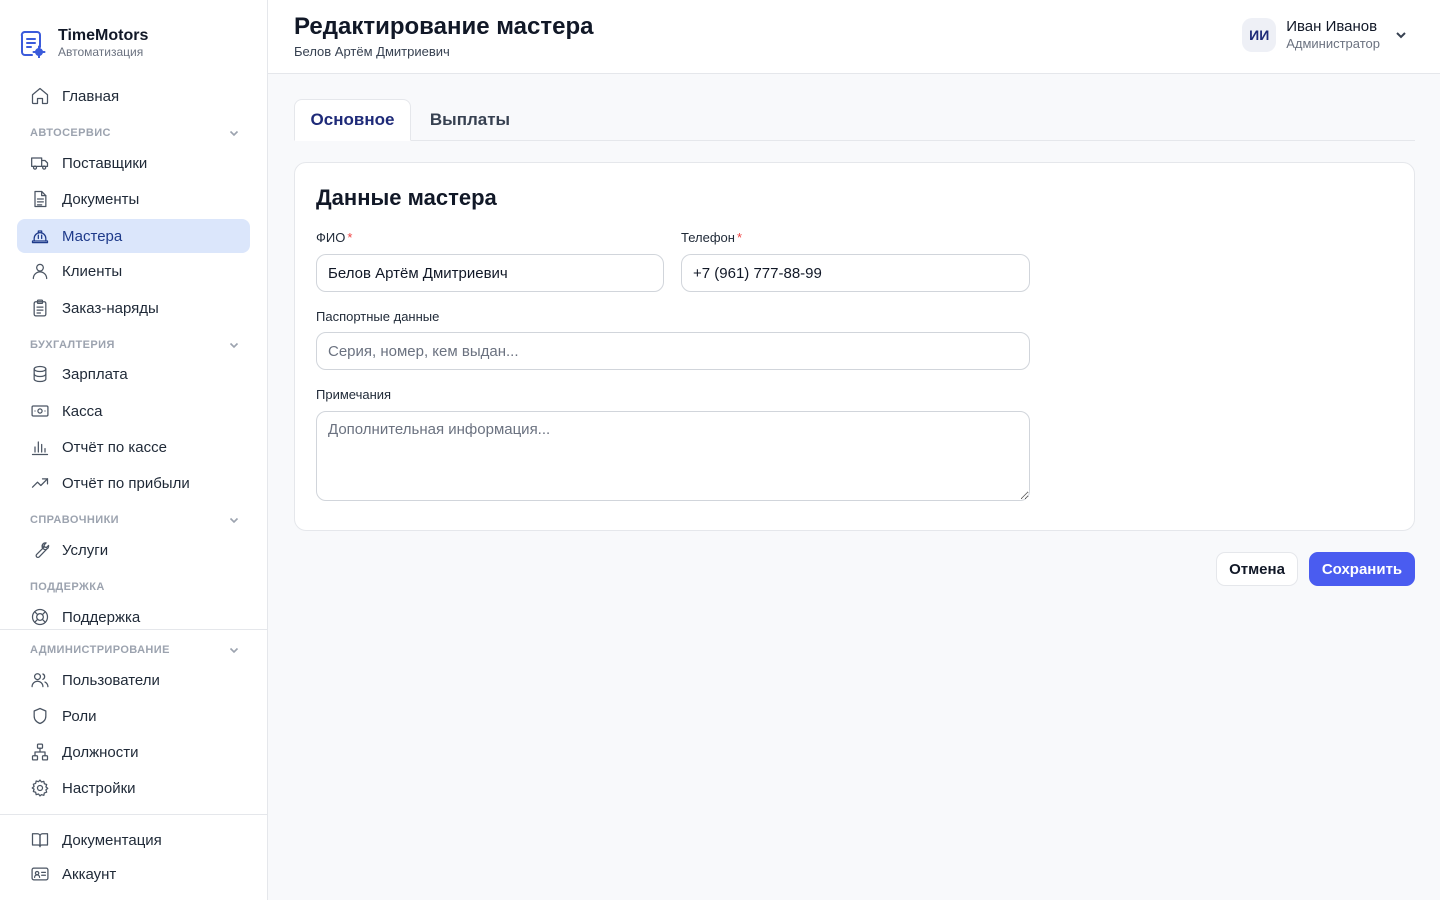 This screenshot has width=1440, height=900. What do you see at coordinates (112, 840) in the screenshot?
I see `sidebar-item-label: Документация` at bounding box center [112, 840].